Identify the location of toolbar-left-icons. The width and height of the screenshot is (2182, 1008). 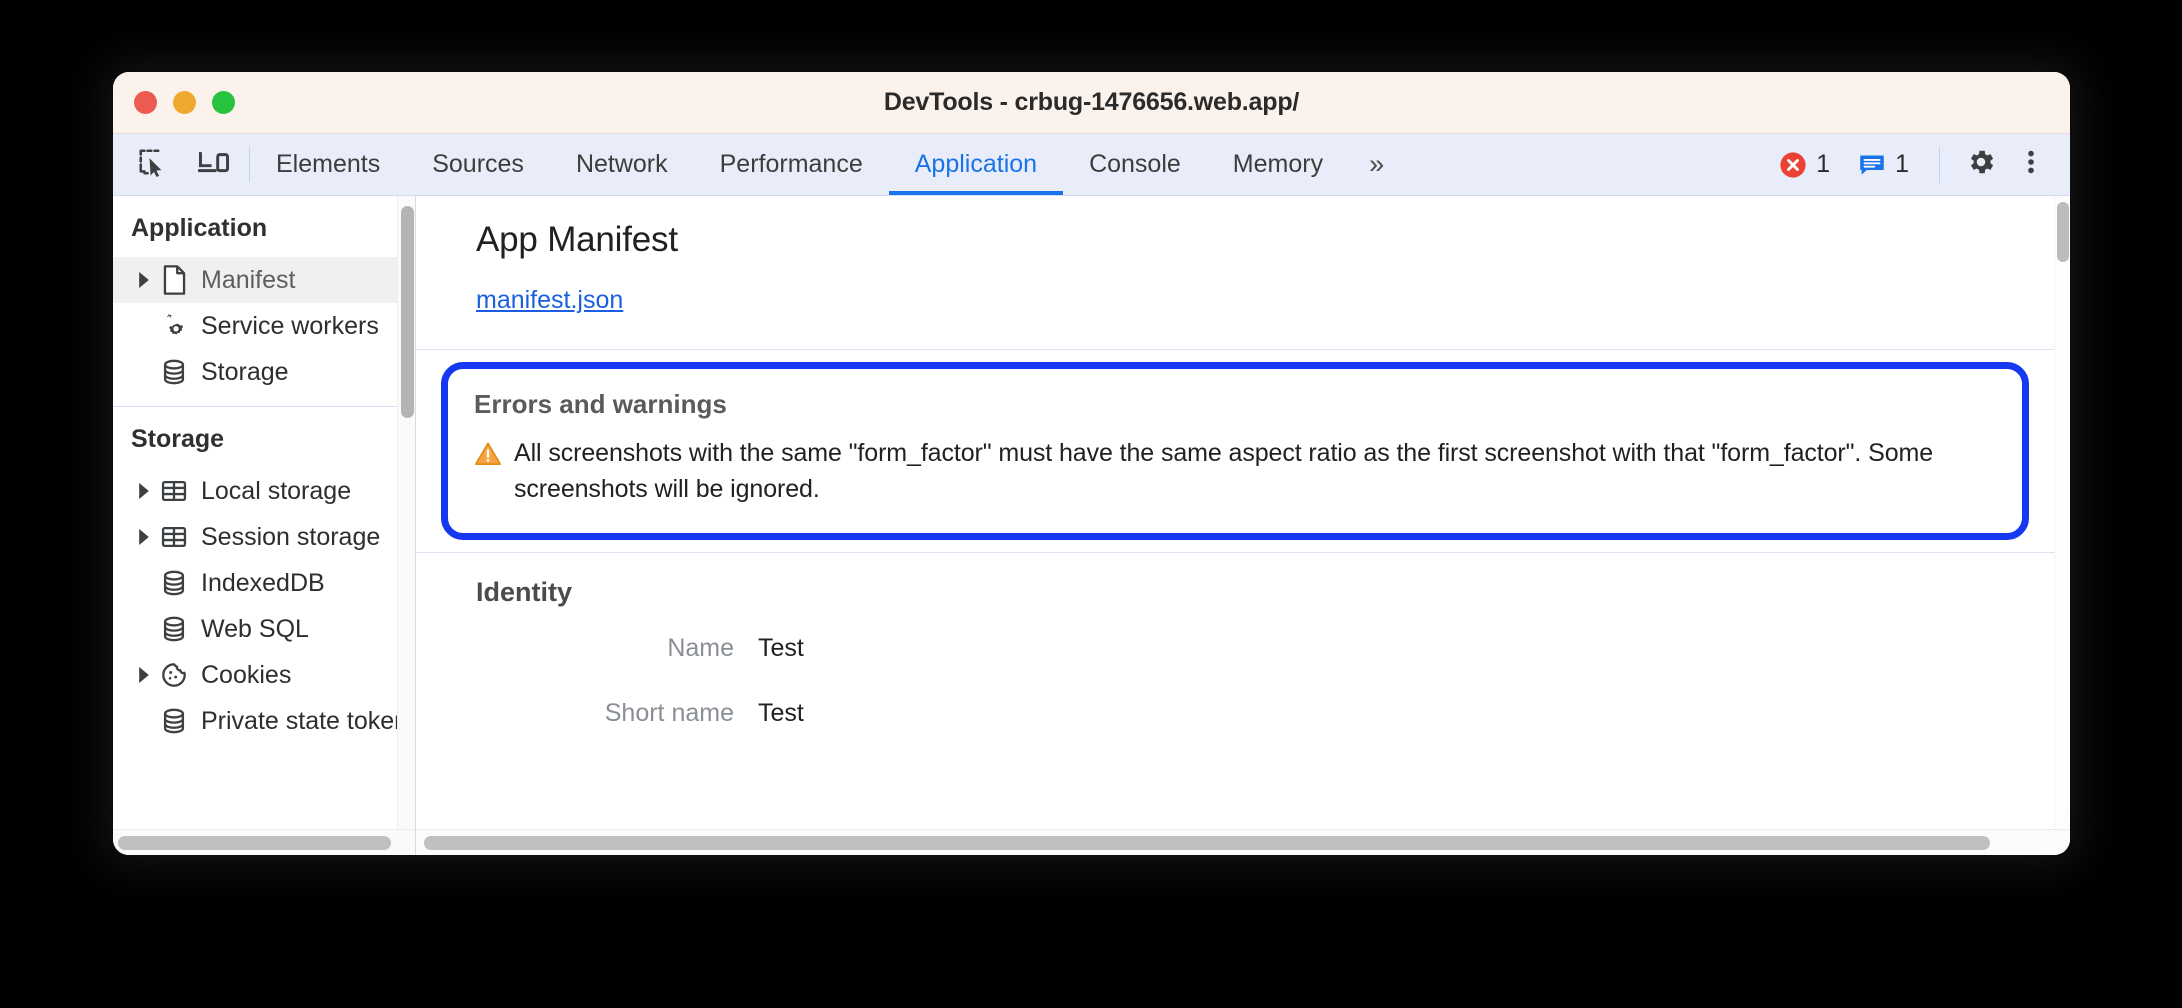
(181, 164).